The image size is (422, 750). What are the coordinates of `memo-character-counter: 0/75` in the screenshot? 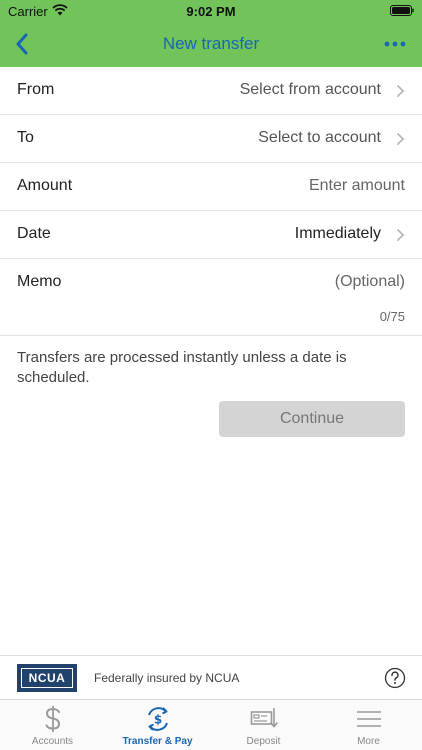 It's located at (392, 316).